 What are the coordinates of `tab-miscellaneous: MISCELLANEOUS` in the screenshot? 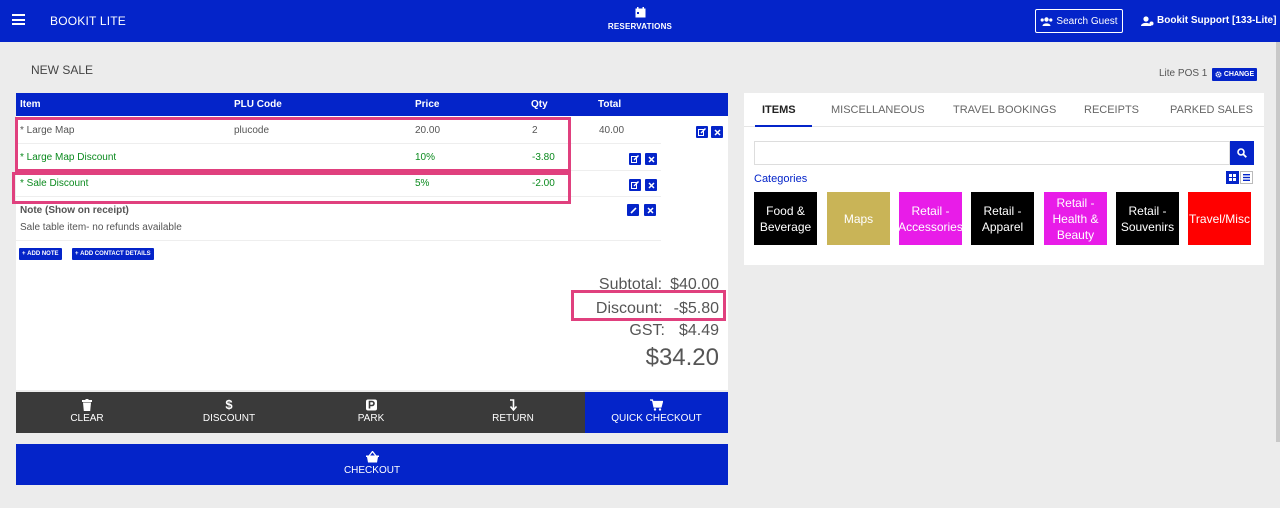 It's located at (878, 110).